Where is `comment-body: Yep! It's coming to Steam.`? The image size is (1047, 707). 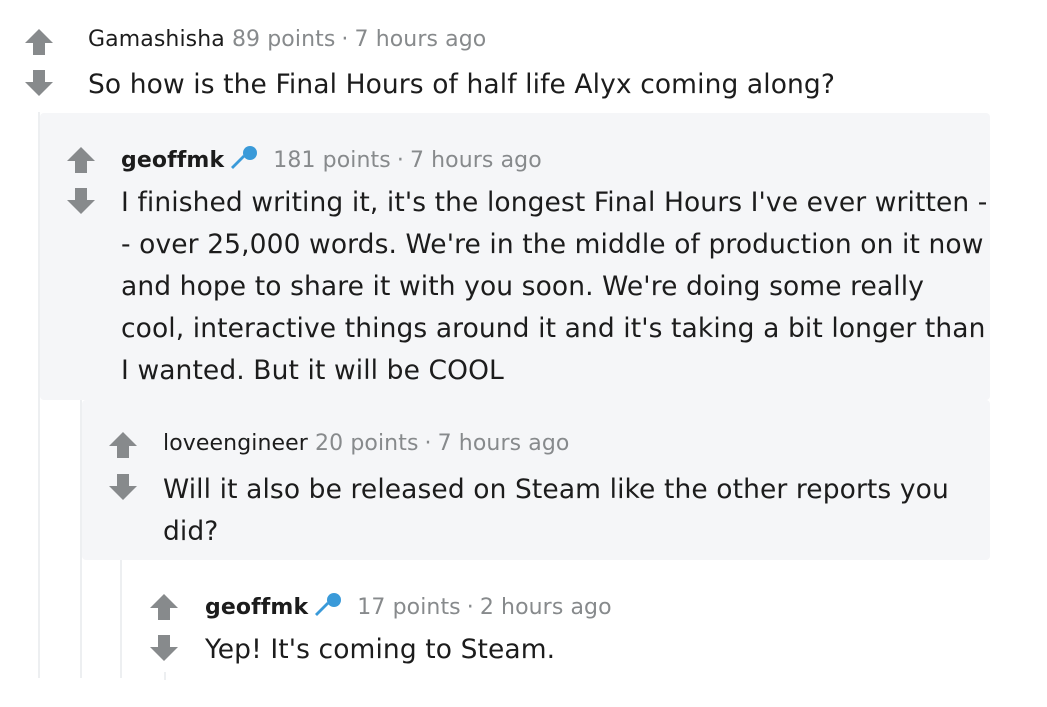 comment-body: Yep! It's coming to Steam. is located at coordinates (380, 650).